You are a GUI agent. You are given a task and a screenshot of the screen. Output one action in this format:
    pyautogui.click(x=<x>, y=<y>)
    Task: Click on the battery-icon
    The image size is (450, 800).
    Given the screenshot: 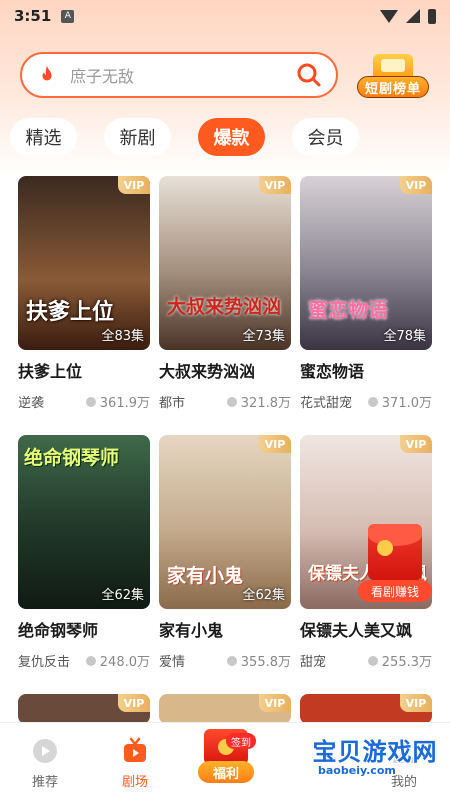 What is the action you would take?
    pyautogui.click(x=432, y=16)
    